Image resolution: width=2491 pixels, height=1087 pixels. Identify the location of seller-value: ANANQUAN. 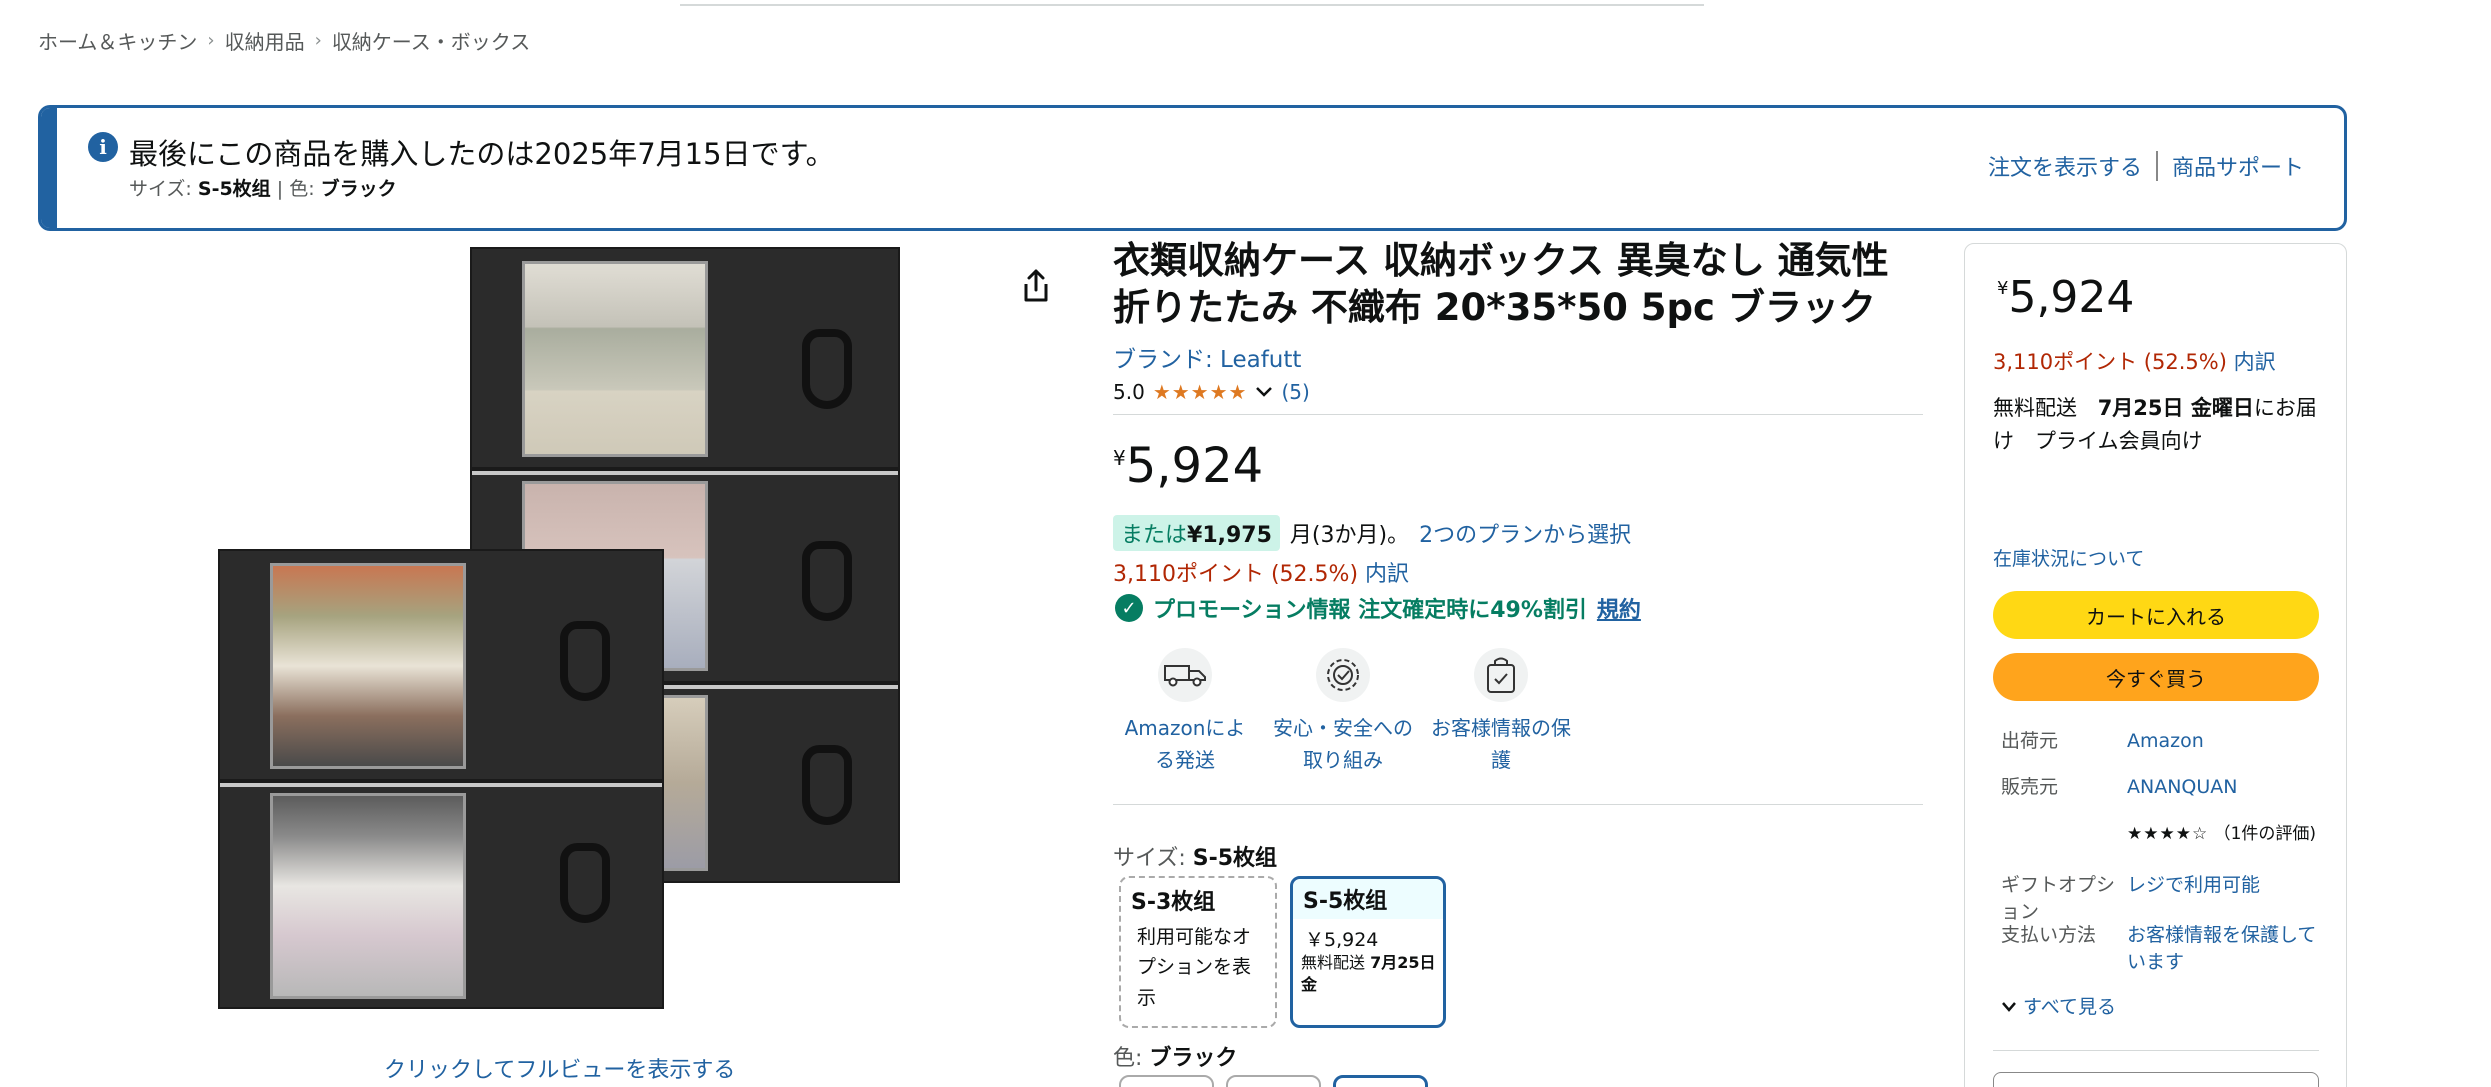
(2222, 787).